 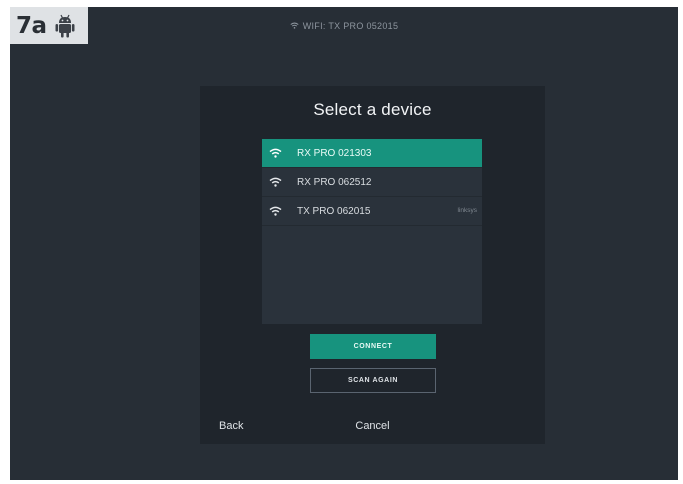 I want to click on status-bar-wifi-text: WIFI: TX PRO 052015, so click(x=350, y=26).